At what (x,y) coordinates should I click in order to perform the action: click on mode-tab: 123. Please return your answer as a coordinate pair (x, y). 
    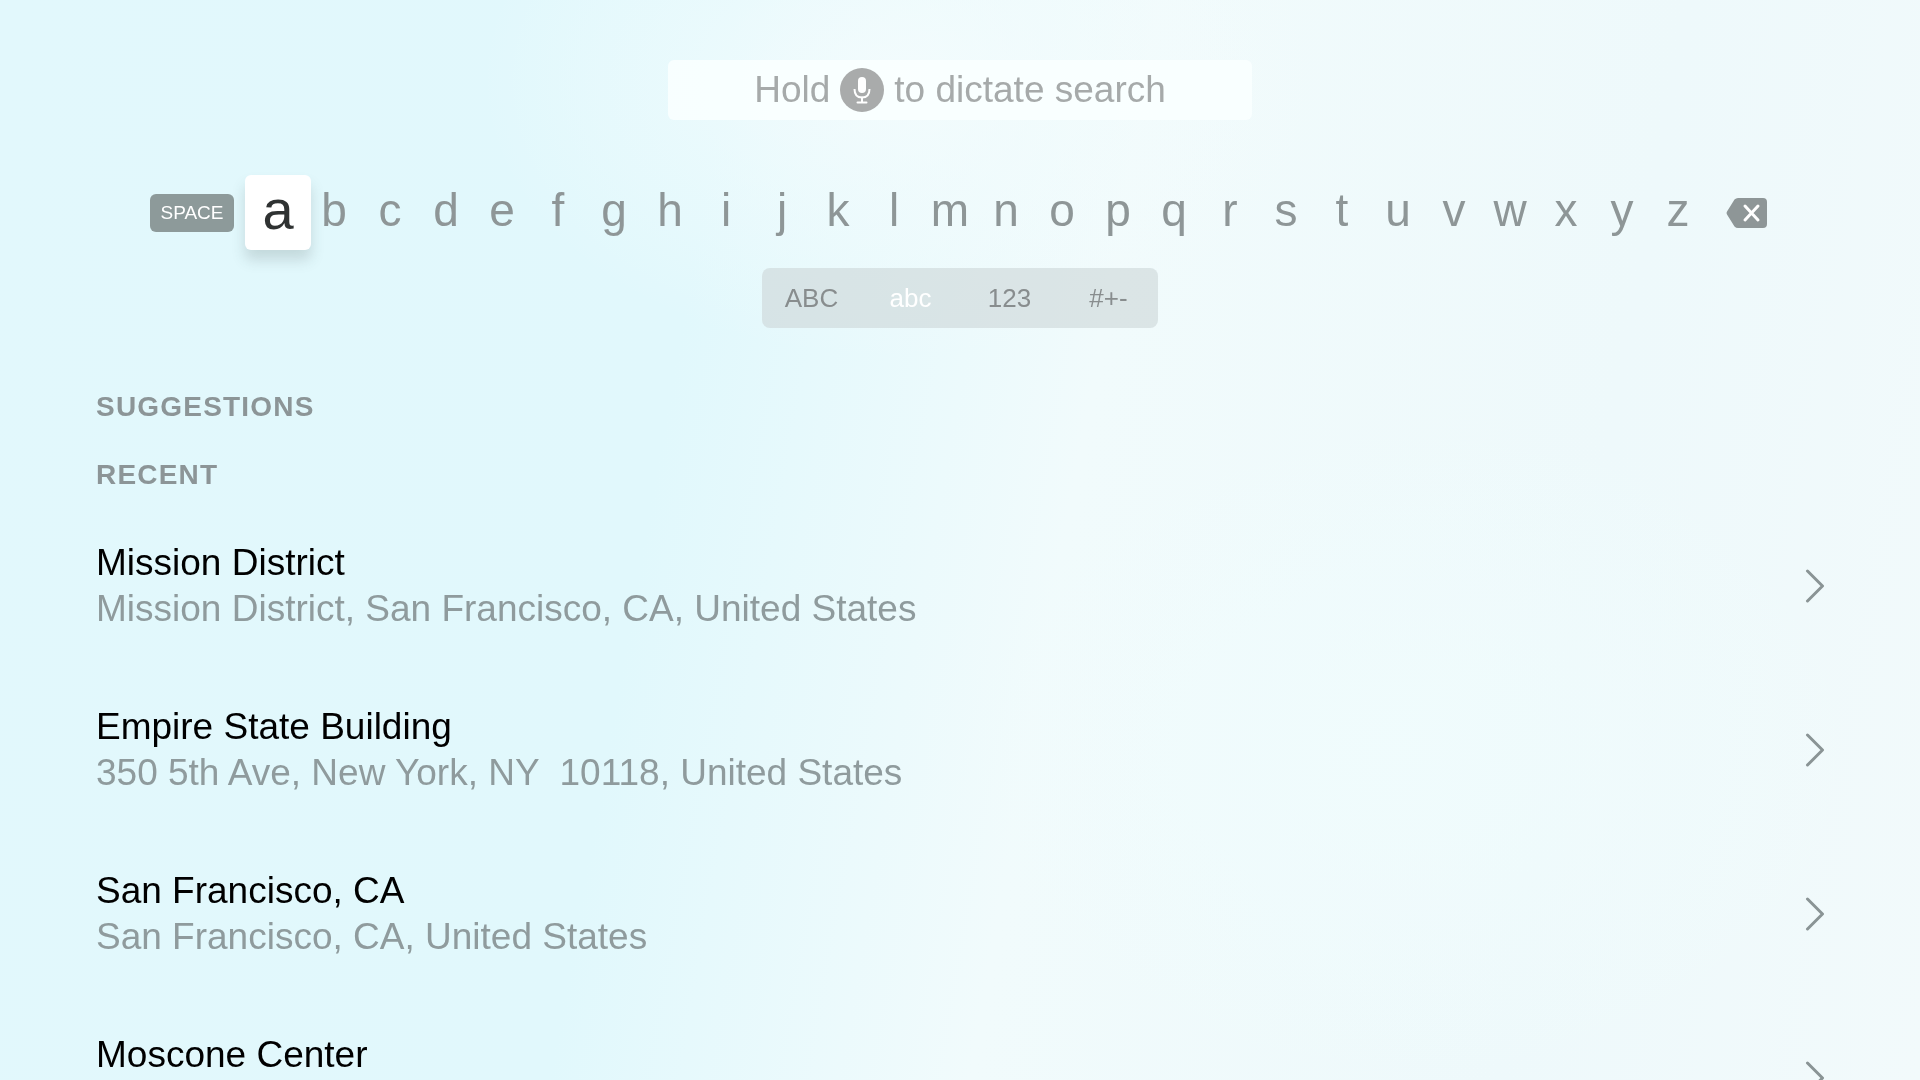
    Looking at the image, I should click on (1009, 298).